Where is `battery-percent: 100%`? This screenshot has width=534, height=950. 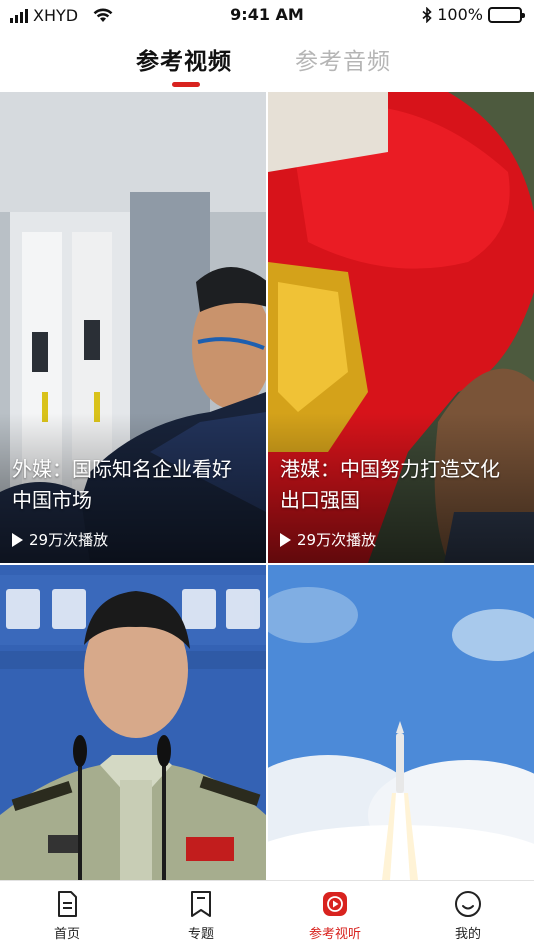
battery-percent: 100% is located at coordinates (460, 14).